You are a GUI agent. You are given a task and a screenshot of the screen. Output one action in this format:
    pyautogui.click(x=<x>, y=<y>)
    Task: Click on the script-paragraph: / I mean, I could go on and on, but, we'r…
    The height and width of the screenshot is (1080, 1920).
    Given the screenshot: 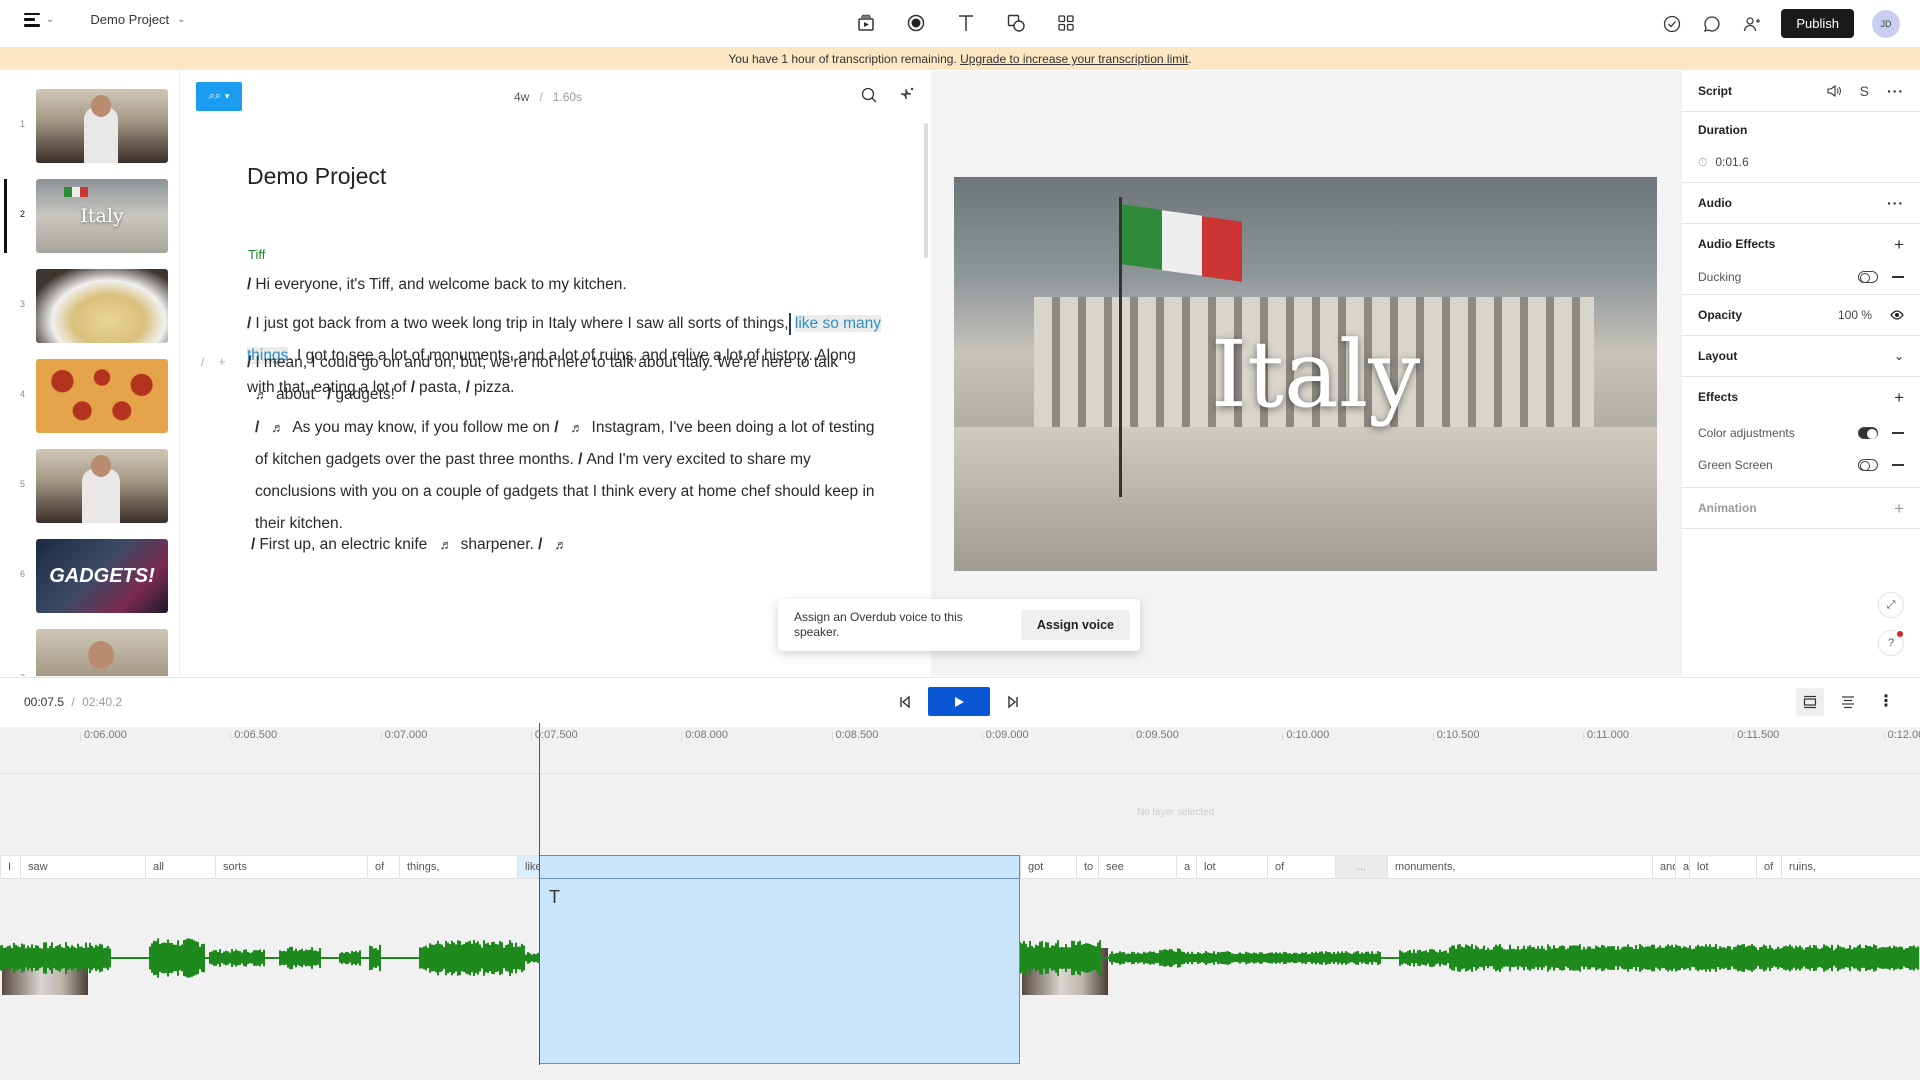 What is the action you would take?
    pyautogui.click(x=567, y=379)
    